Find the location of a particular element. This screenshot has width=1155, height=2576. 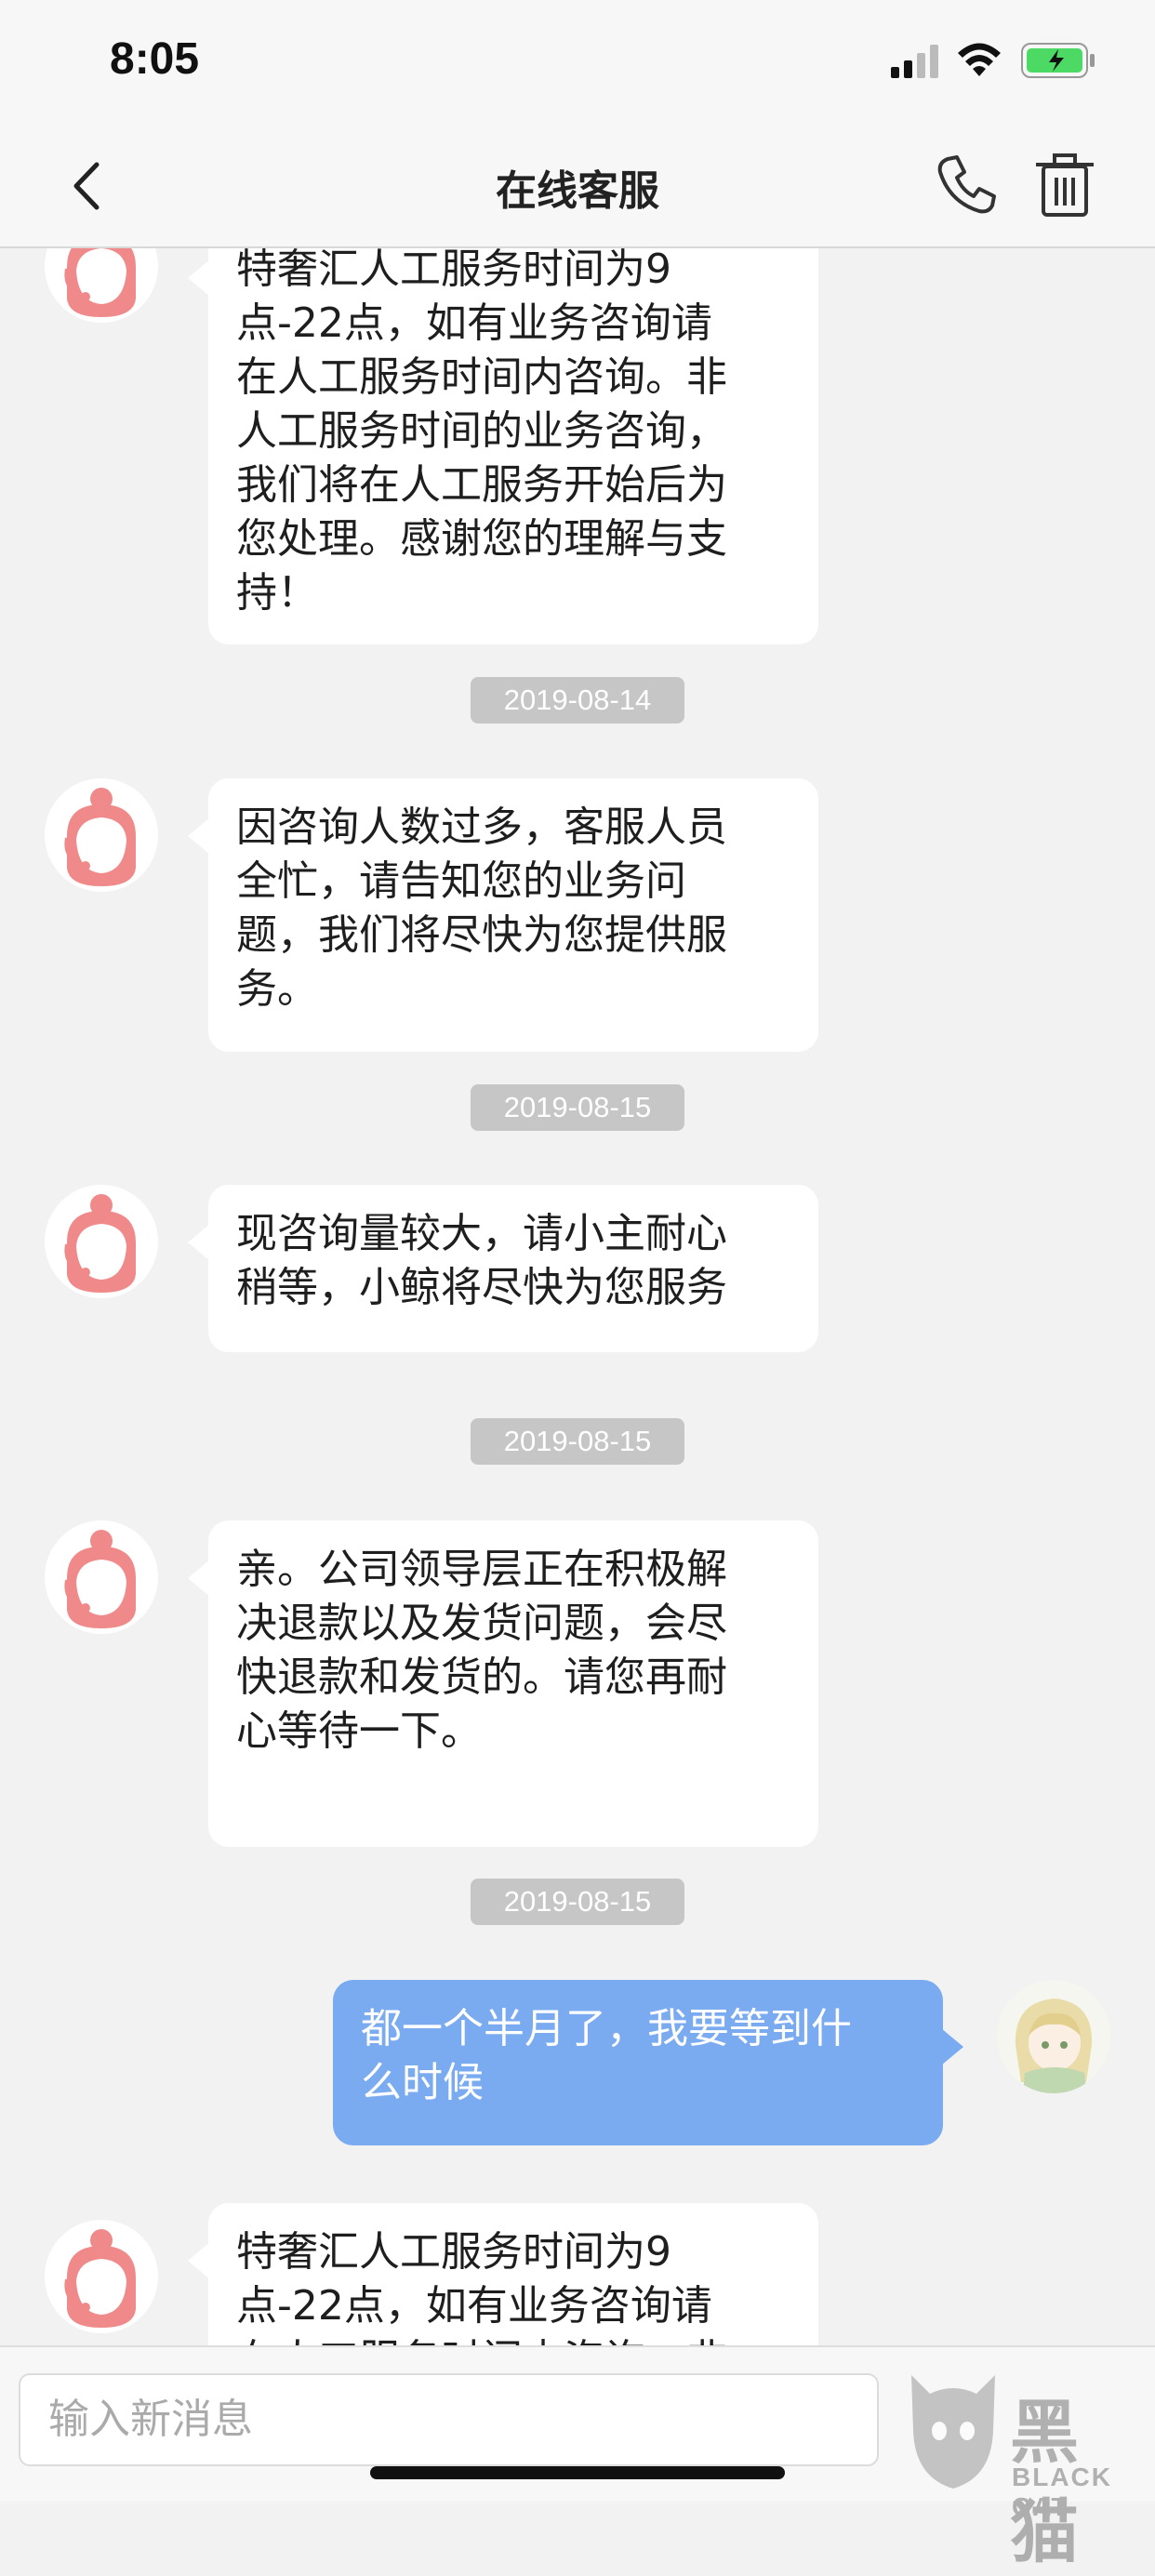

agent-message: 现咨询量较大，请小主耐心 稍等，小鲸将尽快为您服务 is located at coordinates (503, 1268).